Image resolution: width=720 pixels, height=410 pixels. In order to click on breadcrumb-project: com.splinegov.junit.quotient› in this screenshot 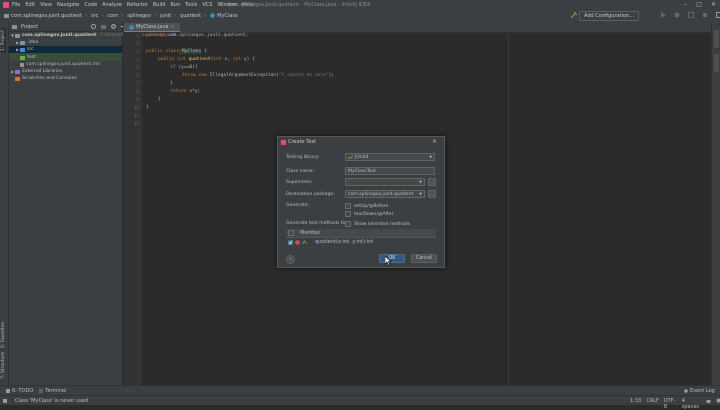, I will do `click(45, 16)`.